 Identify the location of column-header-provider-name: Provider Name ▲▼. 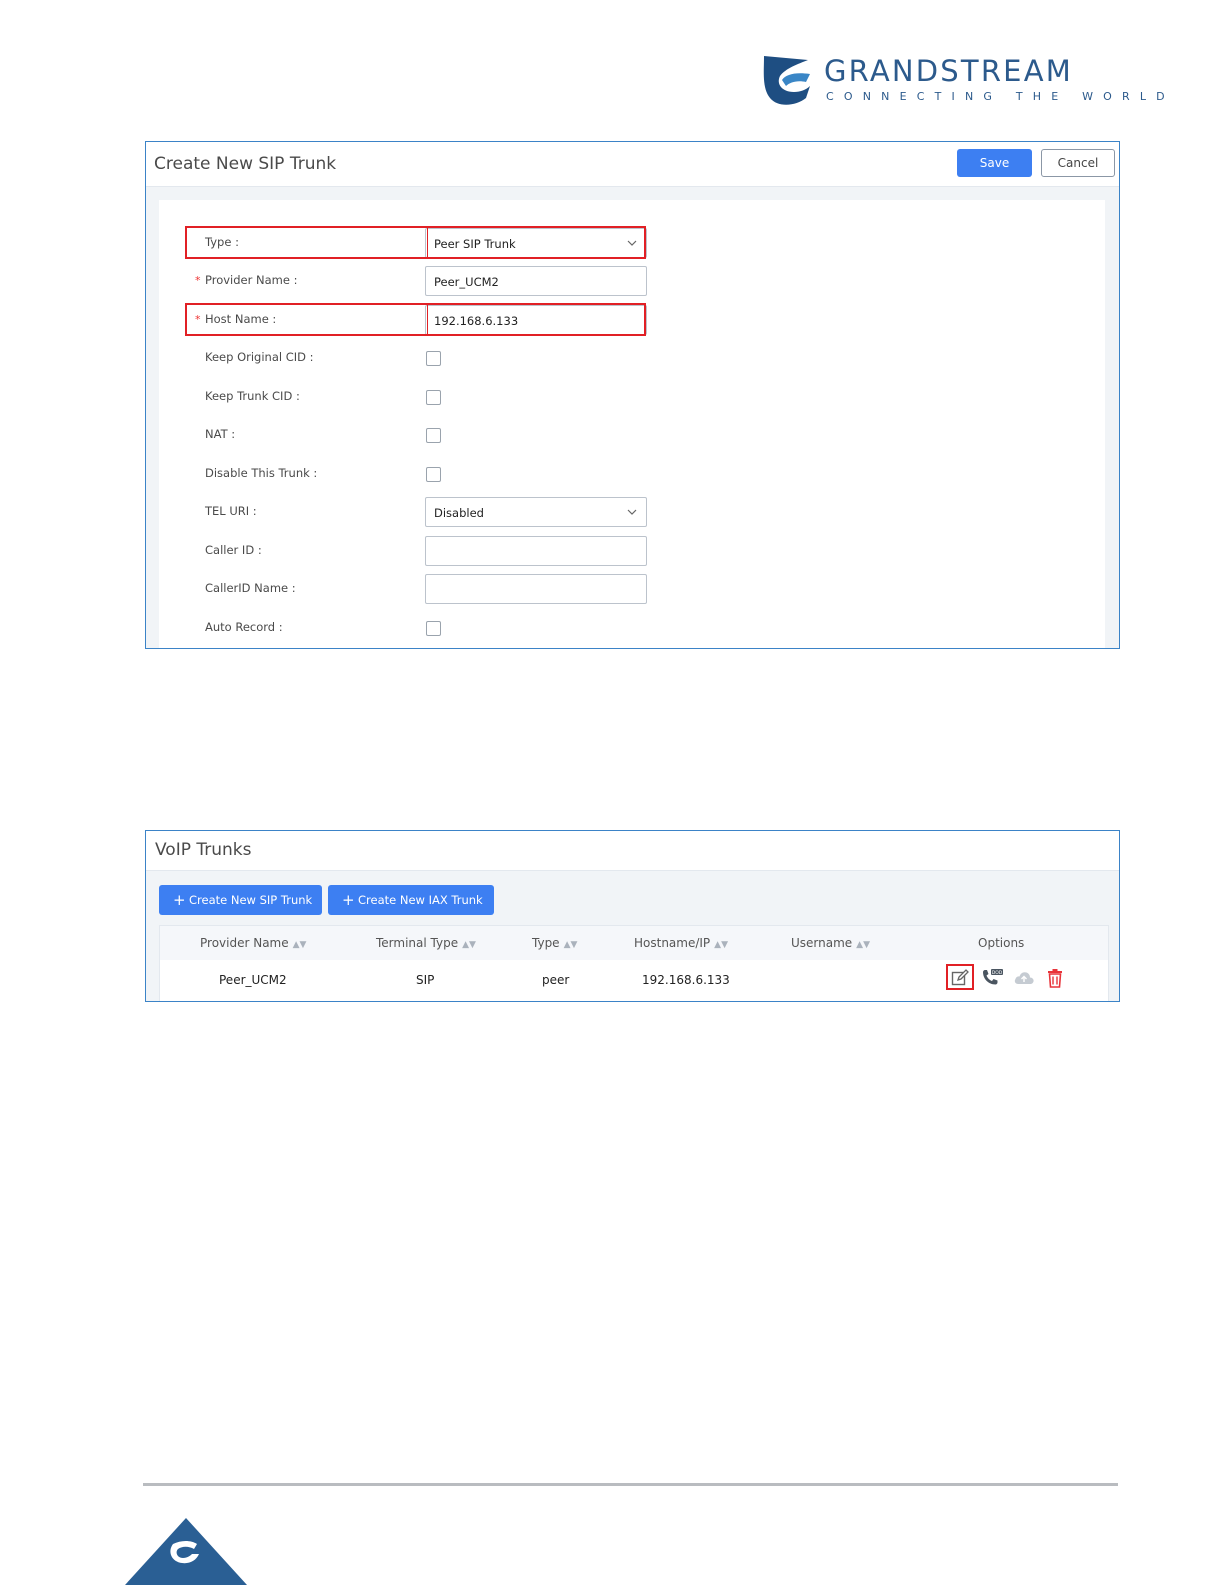
(253, 943).